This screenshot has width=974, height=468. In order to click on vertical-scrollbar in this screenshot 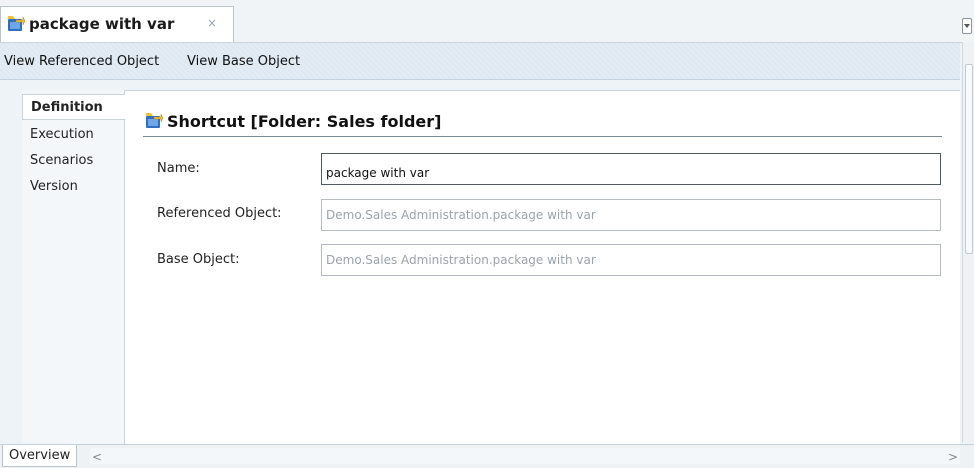, I will do `click(968, 242)`.